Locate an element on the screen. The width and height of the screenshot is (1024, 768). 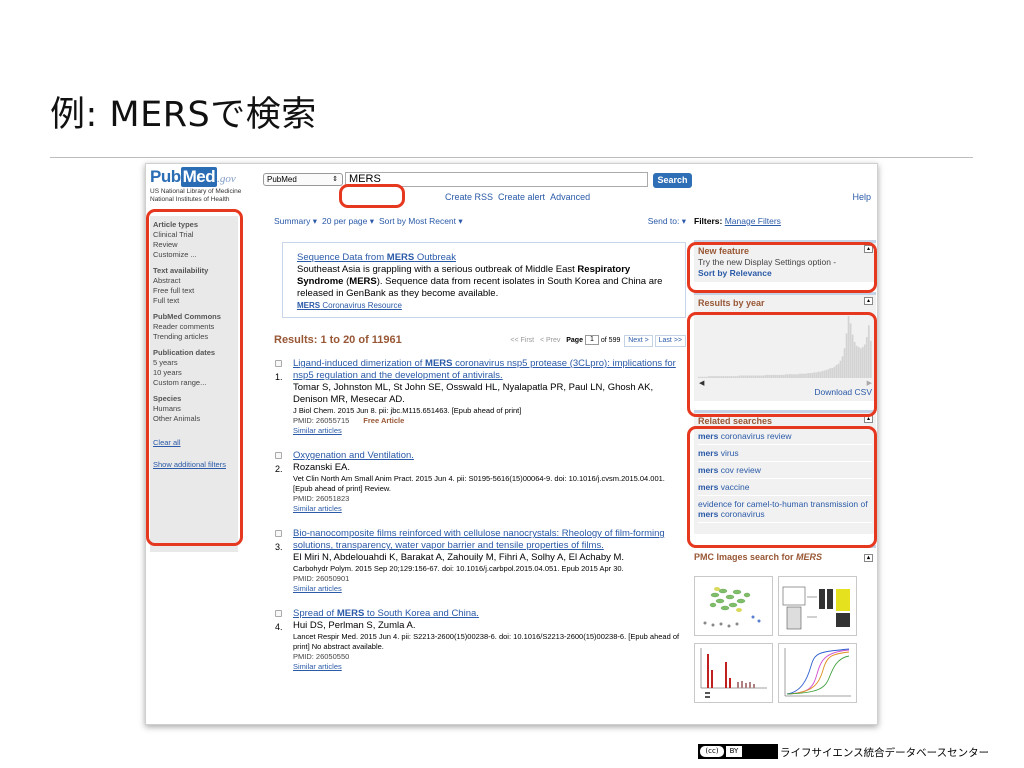
timeline-scroll-right-icon: ▶ is located at coordinates (869, 383).